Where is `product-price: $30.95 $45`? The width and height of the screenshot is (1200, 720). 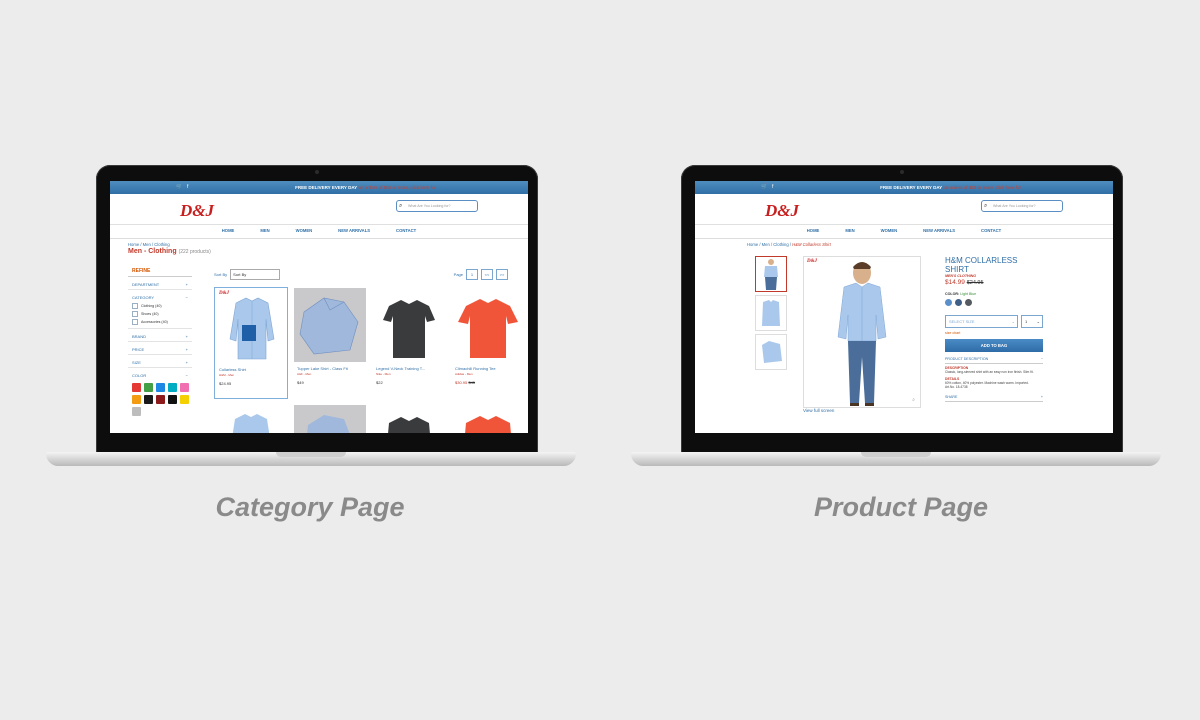 product-price: $30.95 $45 is located at coordinates (465, 382).